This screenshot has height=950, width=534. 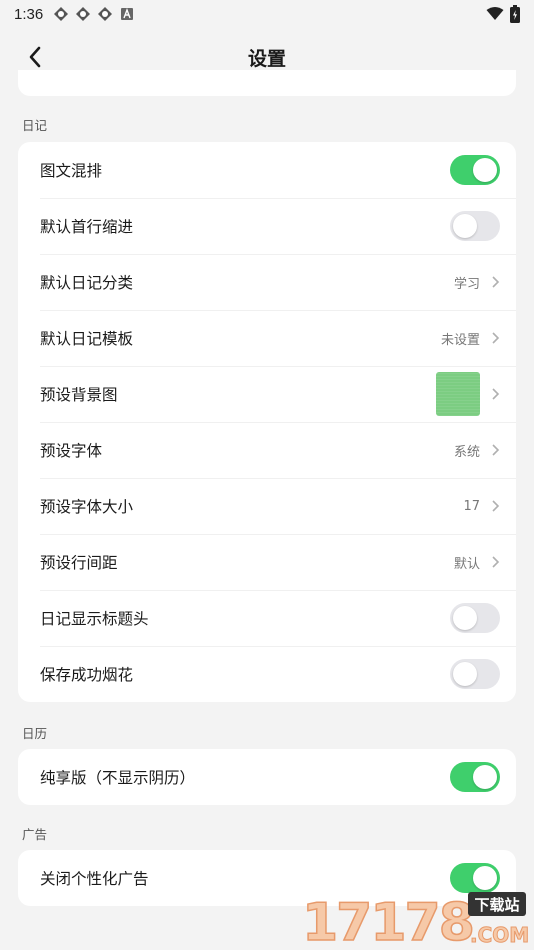 I want to click on setting-row-pure-version: 纯享版（不显示阴历）, so click(x=267, y=777).